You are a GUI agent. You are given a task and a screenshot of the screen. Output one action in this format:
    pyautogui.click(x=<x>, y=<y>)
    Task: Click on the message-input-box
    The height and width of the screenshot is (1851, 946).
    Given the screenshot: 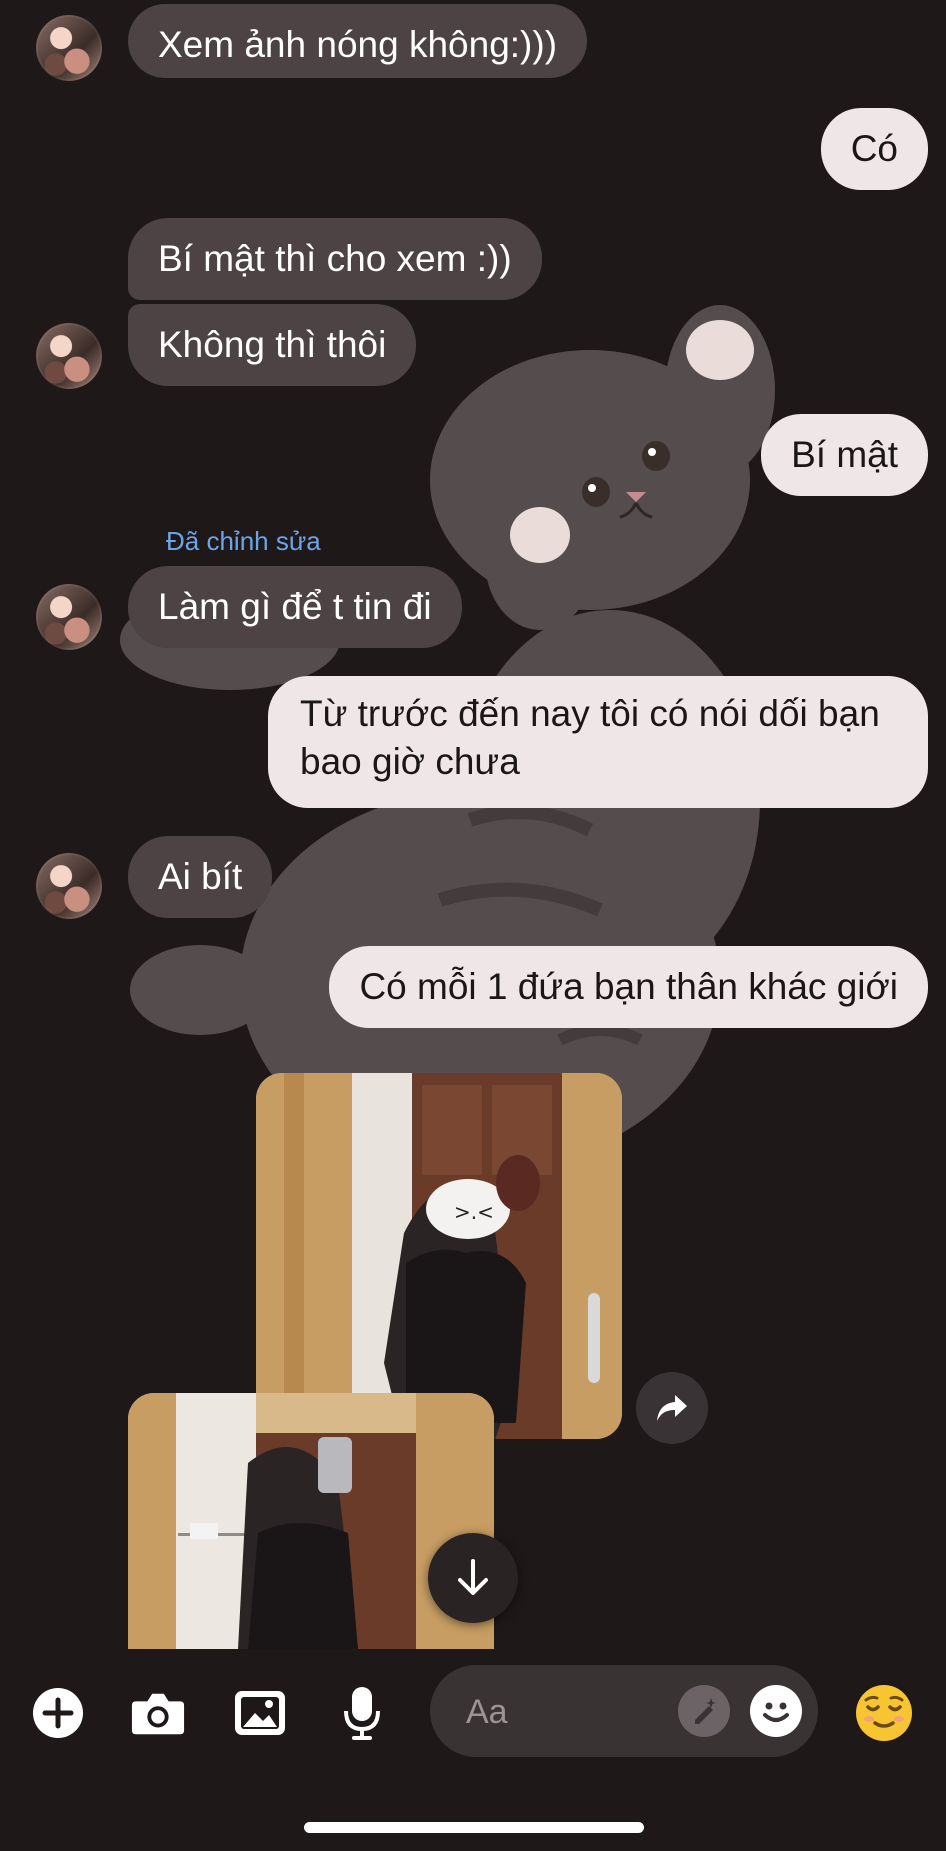 What is the action you would take?
    pyautogui.click(x=624, y=1711)
    